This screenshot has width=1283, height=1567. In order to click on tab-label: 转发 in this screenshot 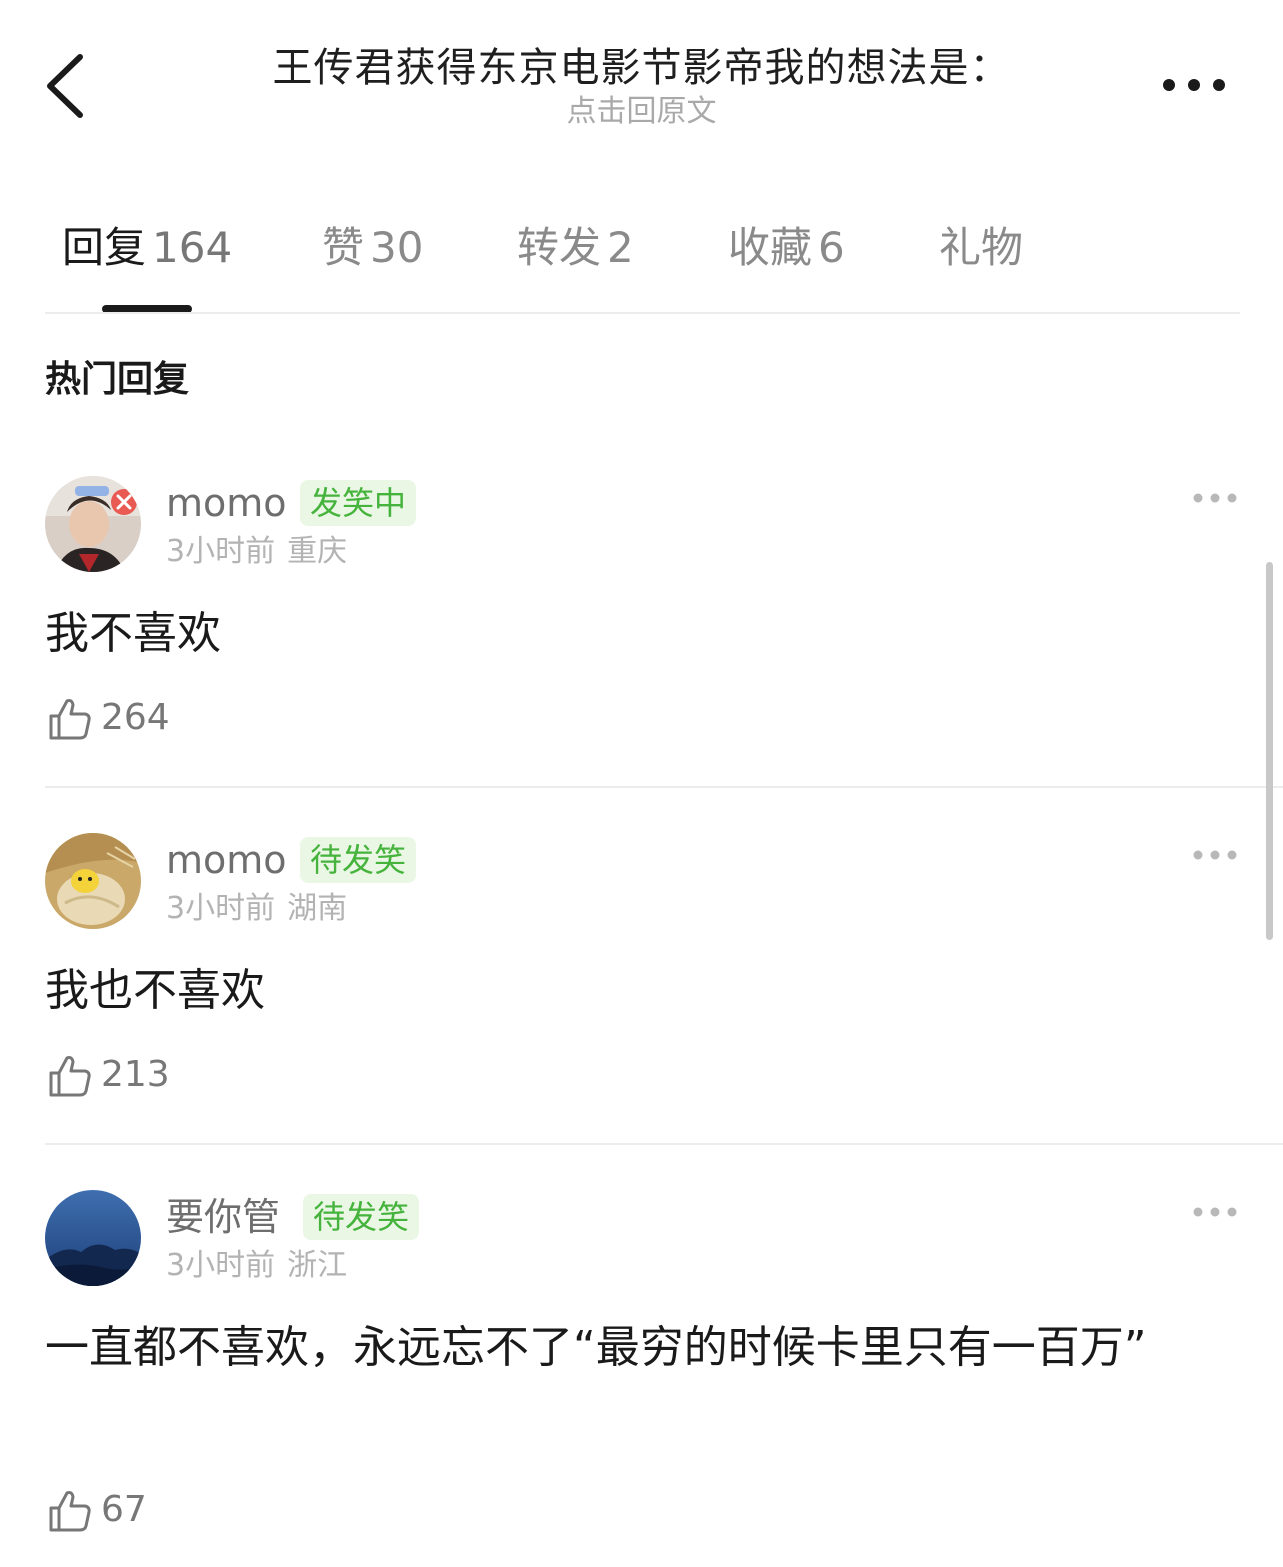, I will do `click(559, 247)`.